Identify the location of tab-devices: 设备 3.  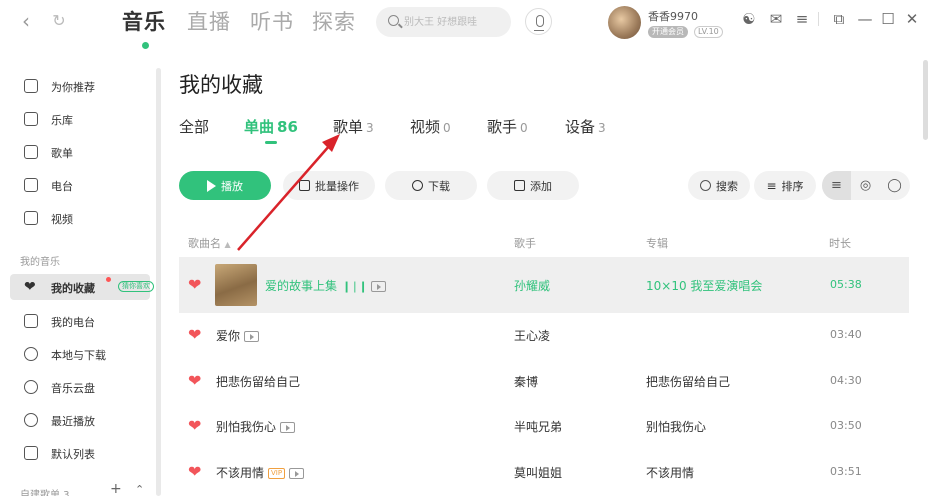
(585, 126).